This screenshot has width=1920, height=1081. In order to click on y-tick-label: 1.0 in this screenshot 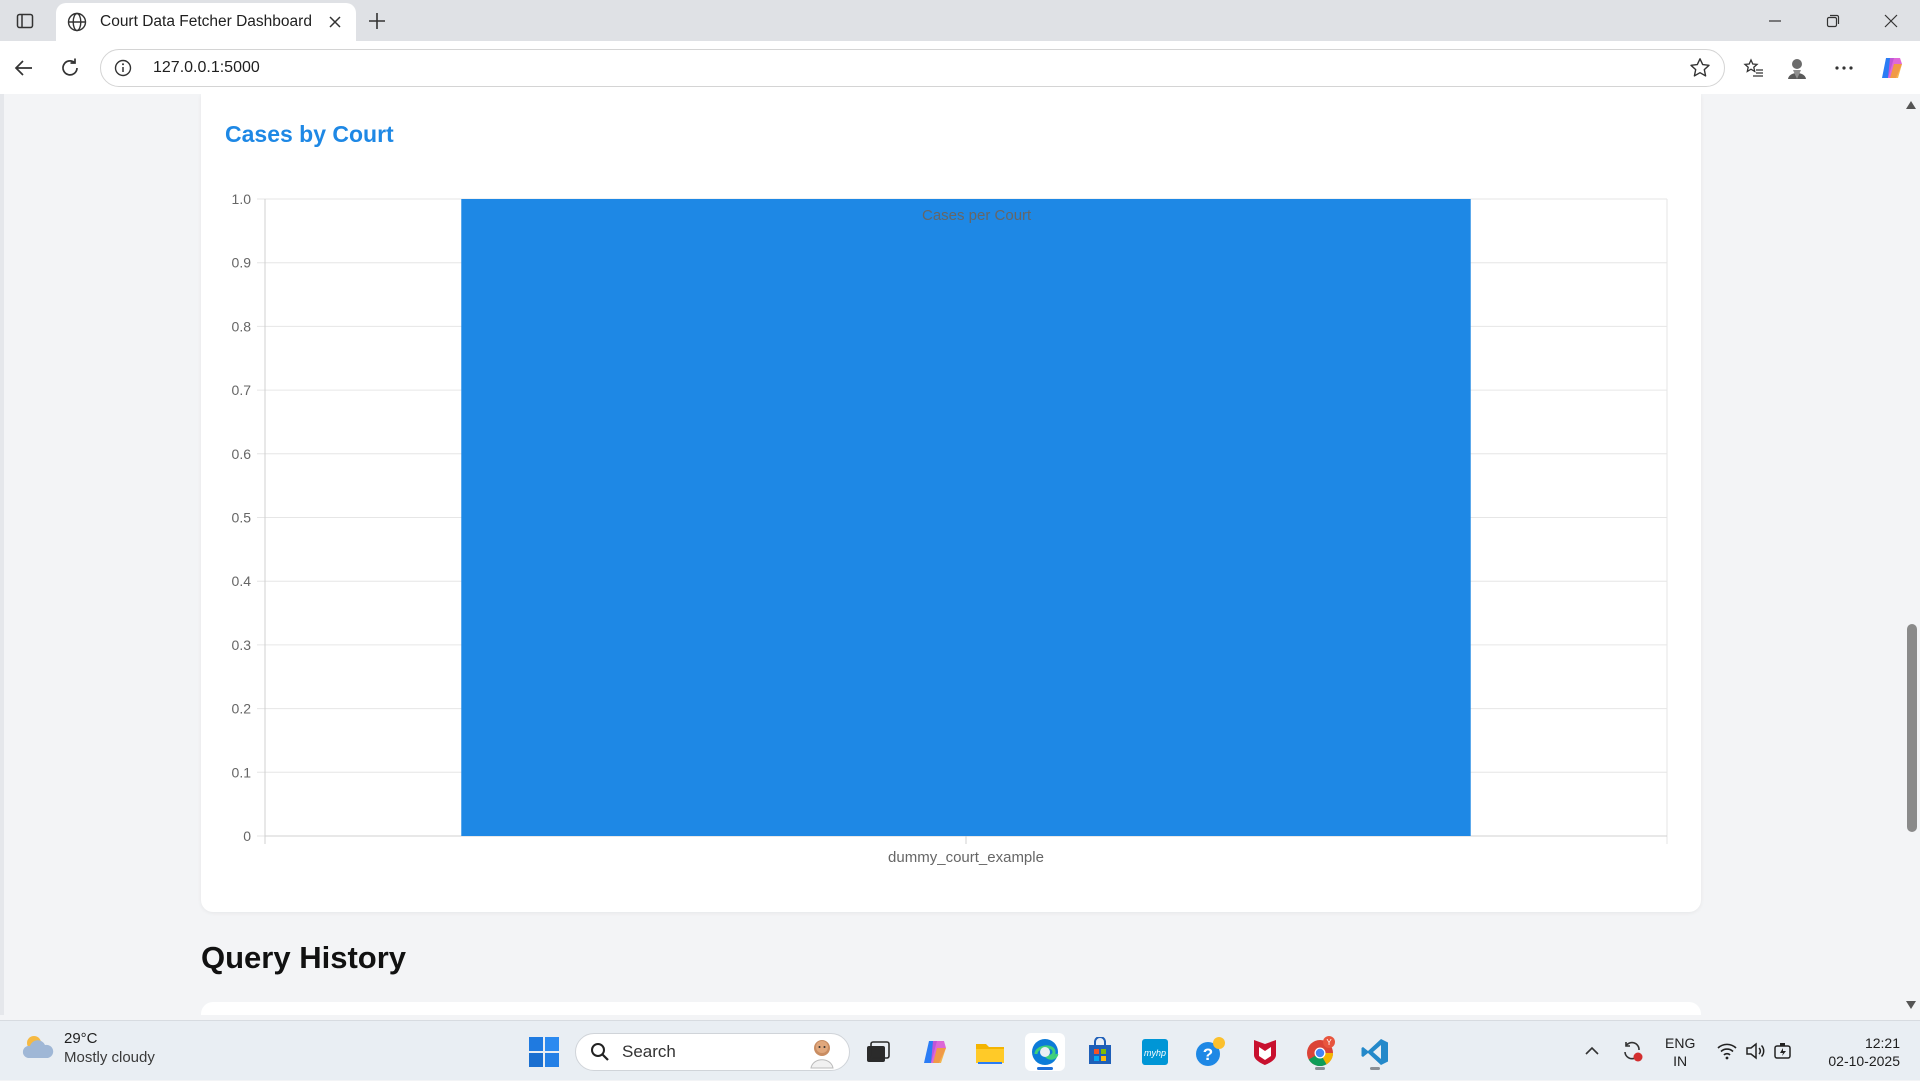, I will do `click(242, 199)`.